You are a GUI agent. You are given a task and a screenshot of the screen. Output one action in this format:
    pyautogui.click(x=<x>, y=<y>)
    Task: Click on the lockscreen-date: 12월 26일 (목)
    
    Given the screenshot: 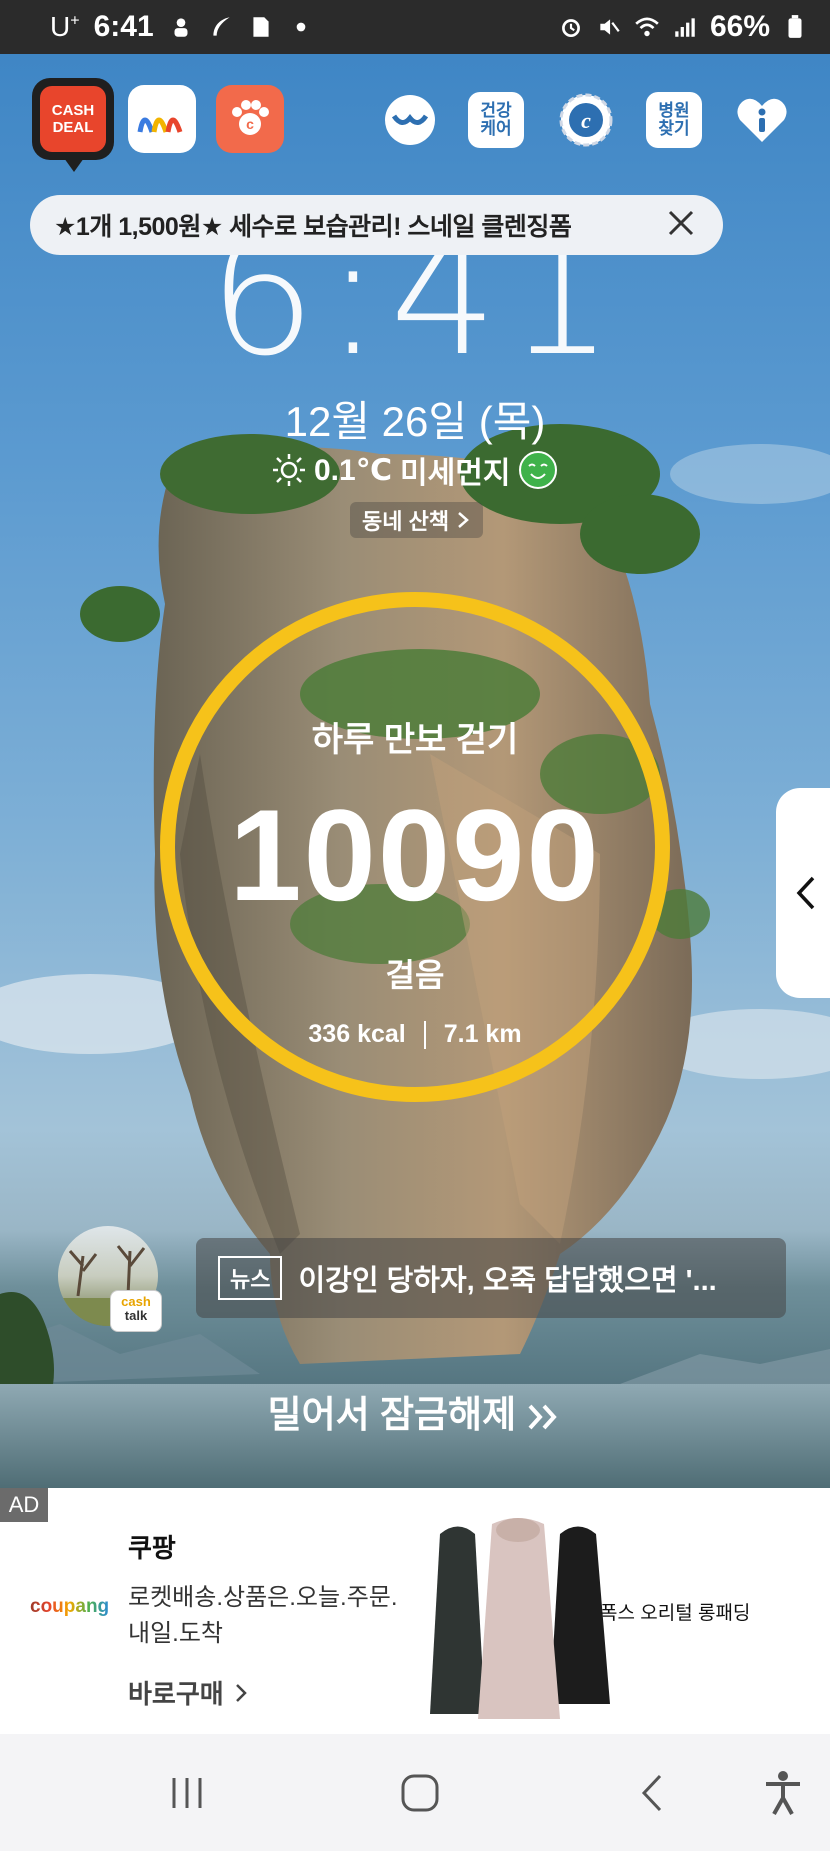 What is the action you would take?
    pyautogui.click(x=415, y=421)
    